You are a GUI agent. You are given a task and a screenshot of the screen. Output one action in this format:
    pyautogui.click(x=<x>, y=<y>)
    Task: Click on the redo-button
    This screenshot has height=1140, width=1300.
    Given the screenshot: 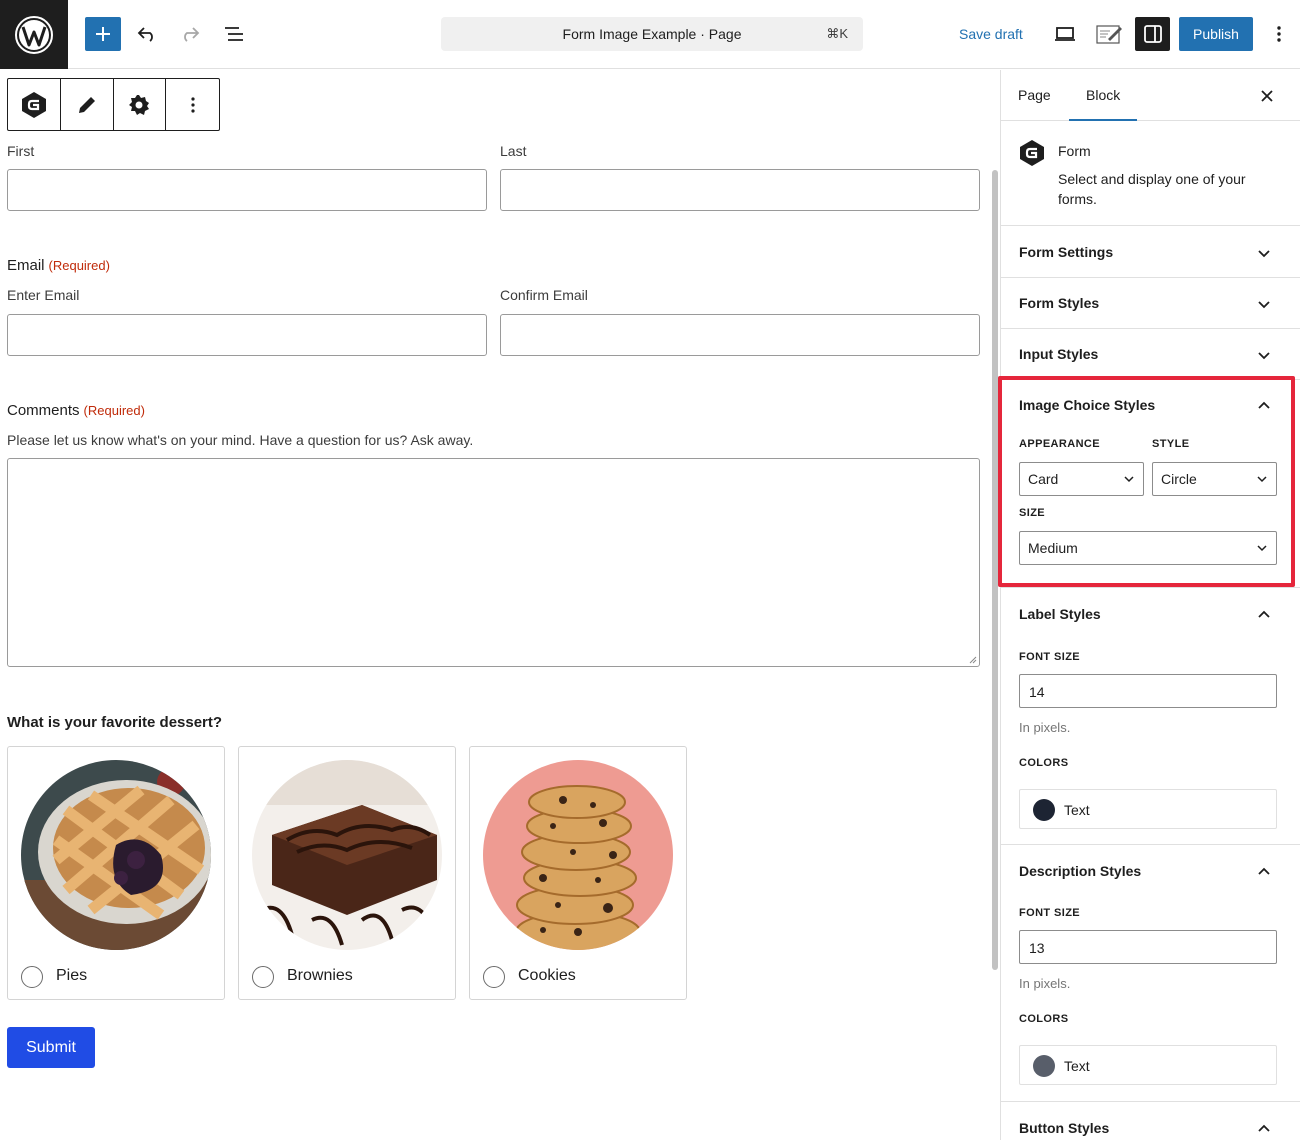 What is the action you would take?
    pyautogui.click(x=190, y=34)
    